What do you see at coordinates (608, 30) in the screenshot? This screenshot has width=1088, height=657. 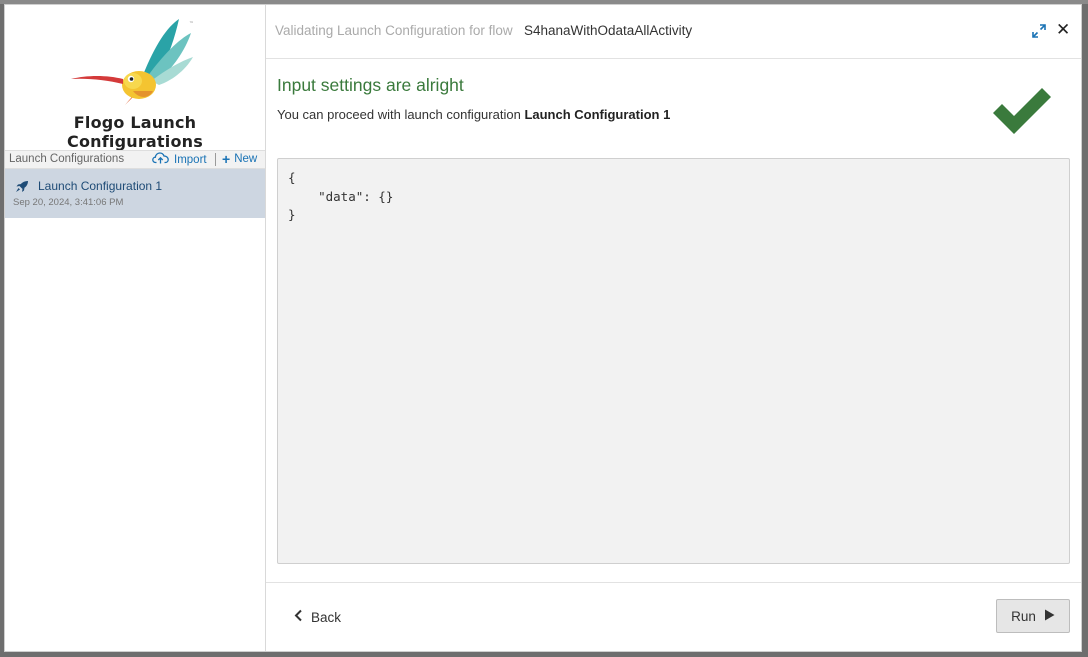 I see `flow-name: S4hanaWithOdataAllActivity` at bounding box center [608, 30].